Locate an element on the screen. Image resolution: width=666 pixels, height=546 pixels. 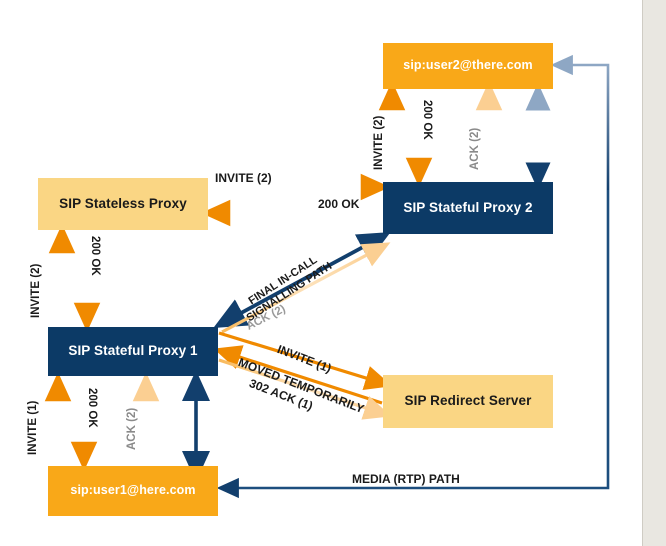
node-stateful-proxy-1-label: SIP Stateful Proxy 1 is located at coordinates (133, 351).